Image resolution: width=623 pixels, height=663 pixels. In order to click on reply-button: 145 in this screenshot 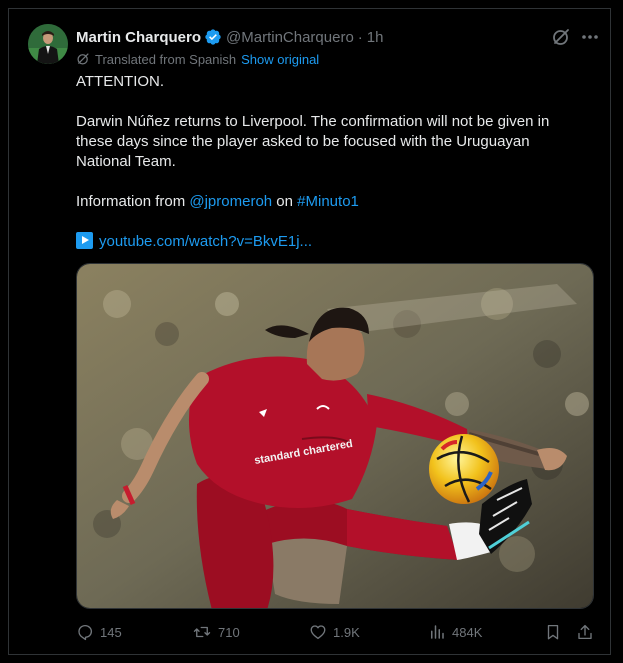, I will do `click(99, 632)`.